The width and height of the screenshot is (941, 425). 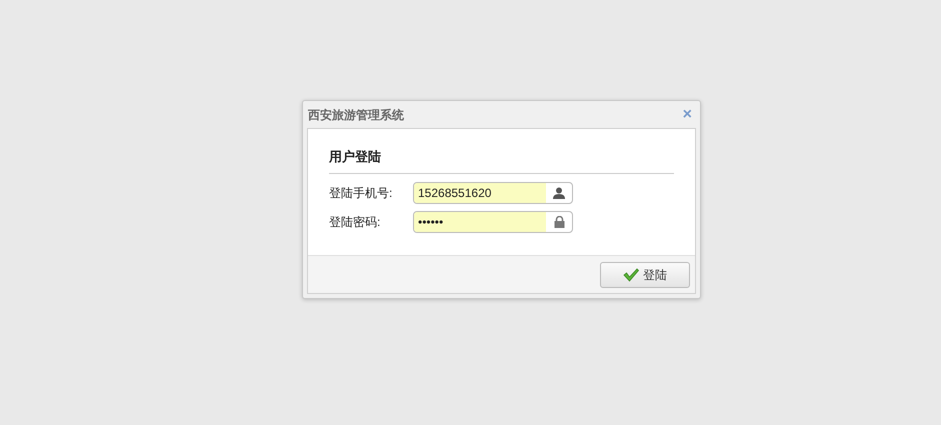 I want to click on window-title: 西安旅游管理系统, so click(x=356, y=115).